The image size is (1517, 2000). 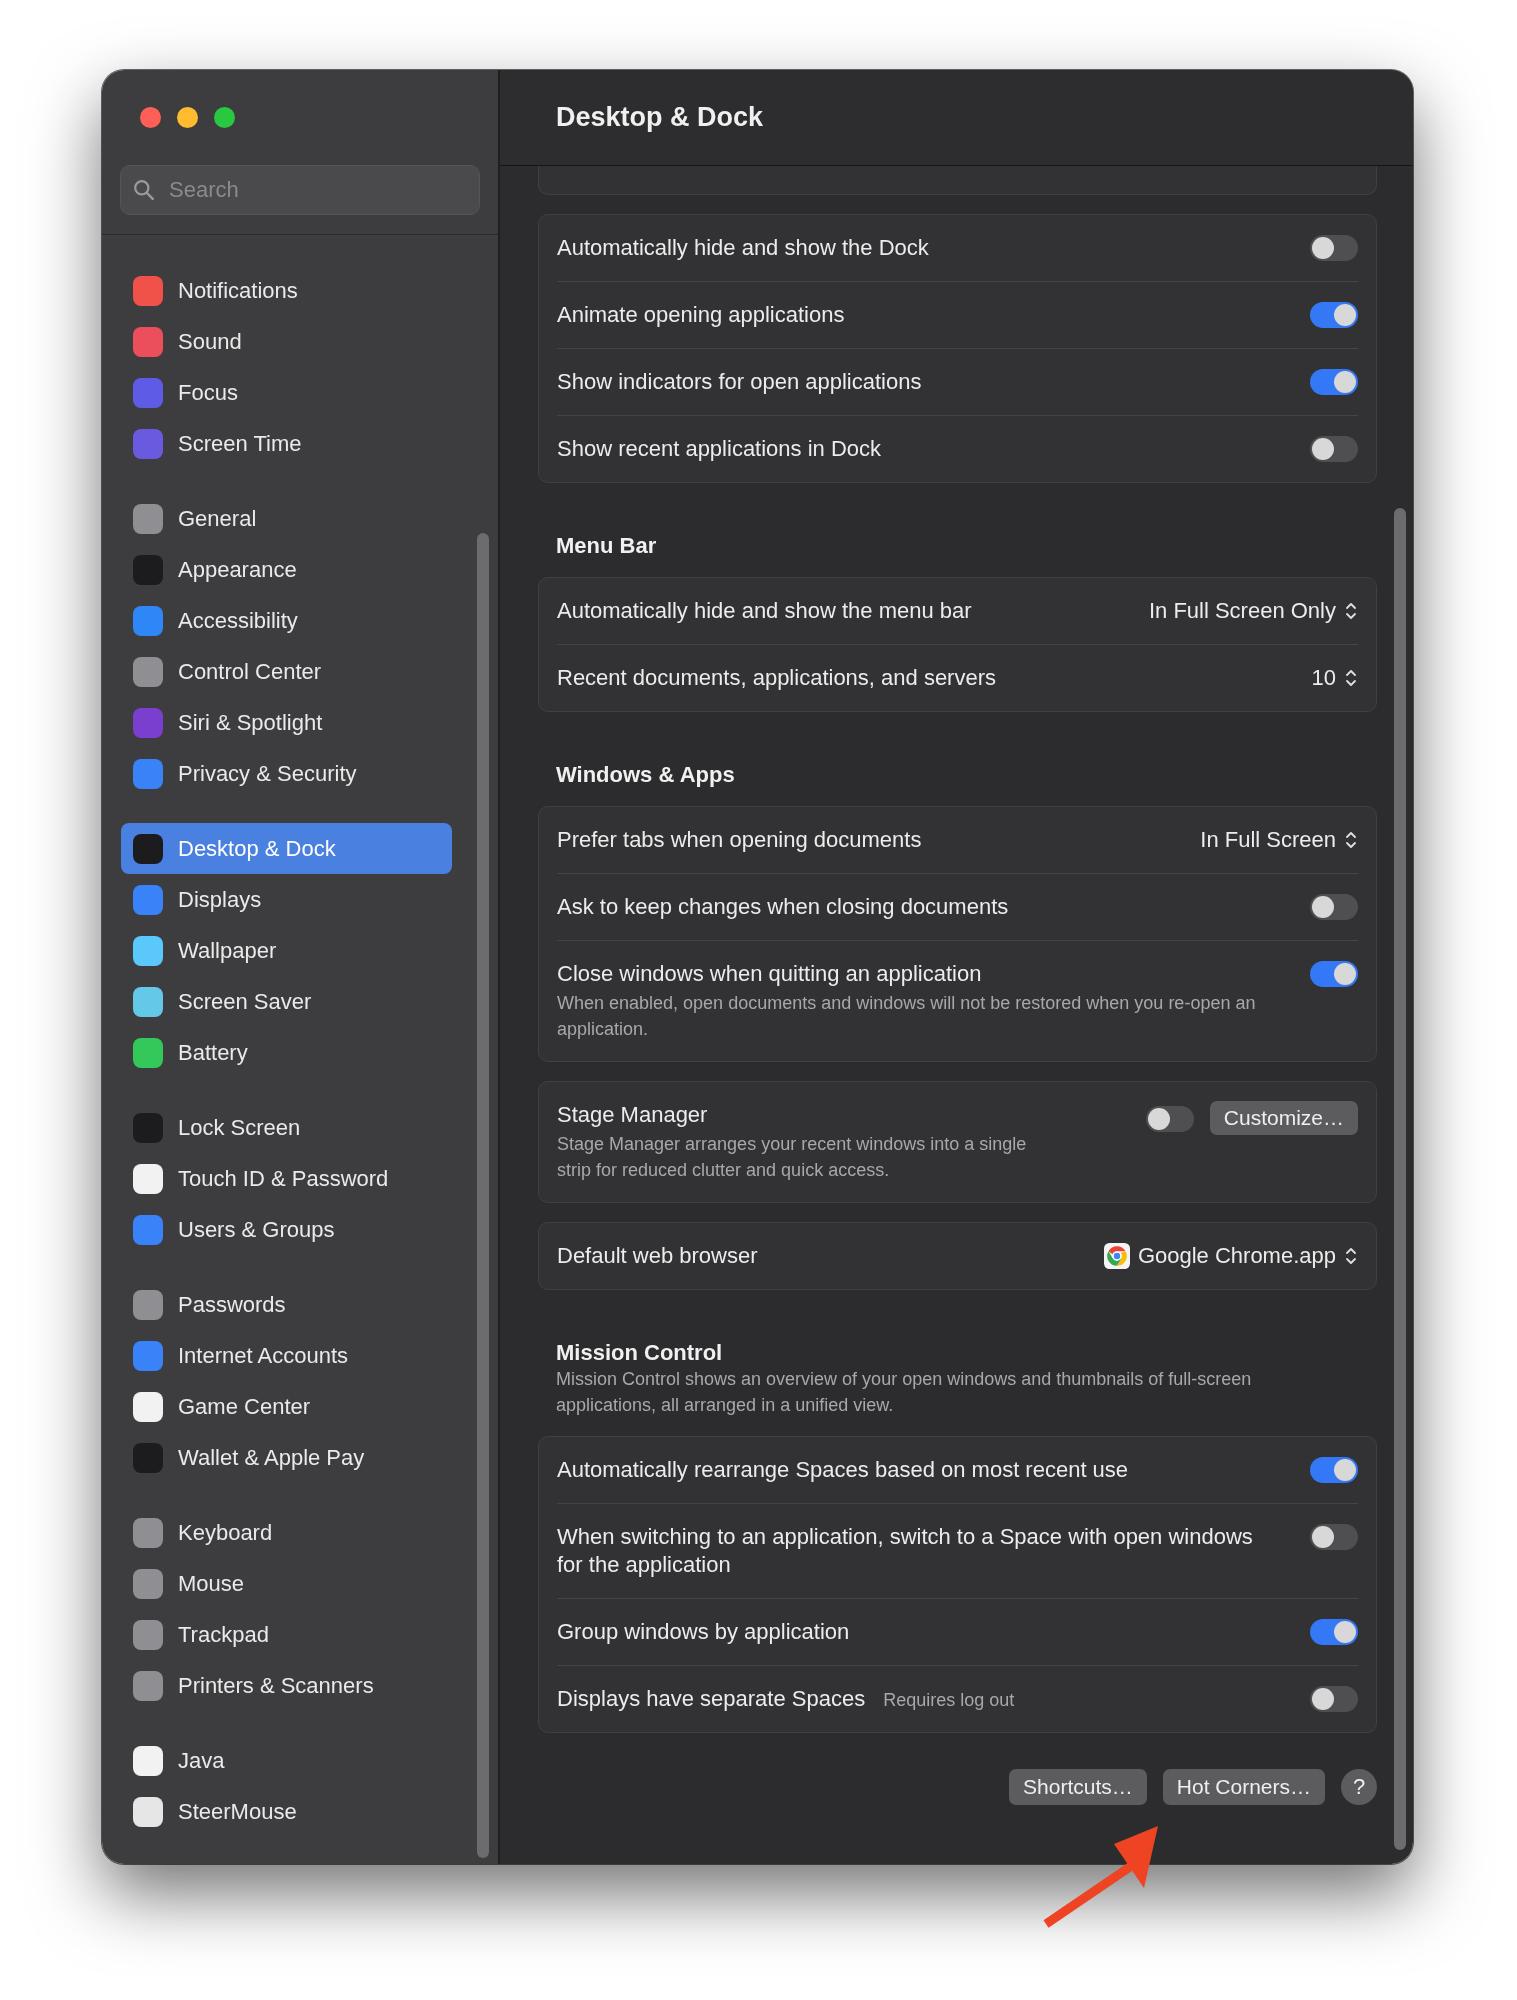 What do you see at coordinates (719, 449) in the screenshot?
I see `setting-label: Show recent applications in Dock` at bounding box center [719, 449].